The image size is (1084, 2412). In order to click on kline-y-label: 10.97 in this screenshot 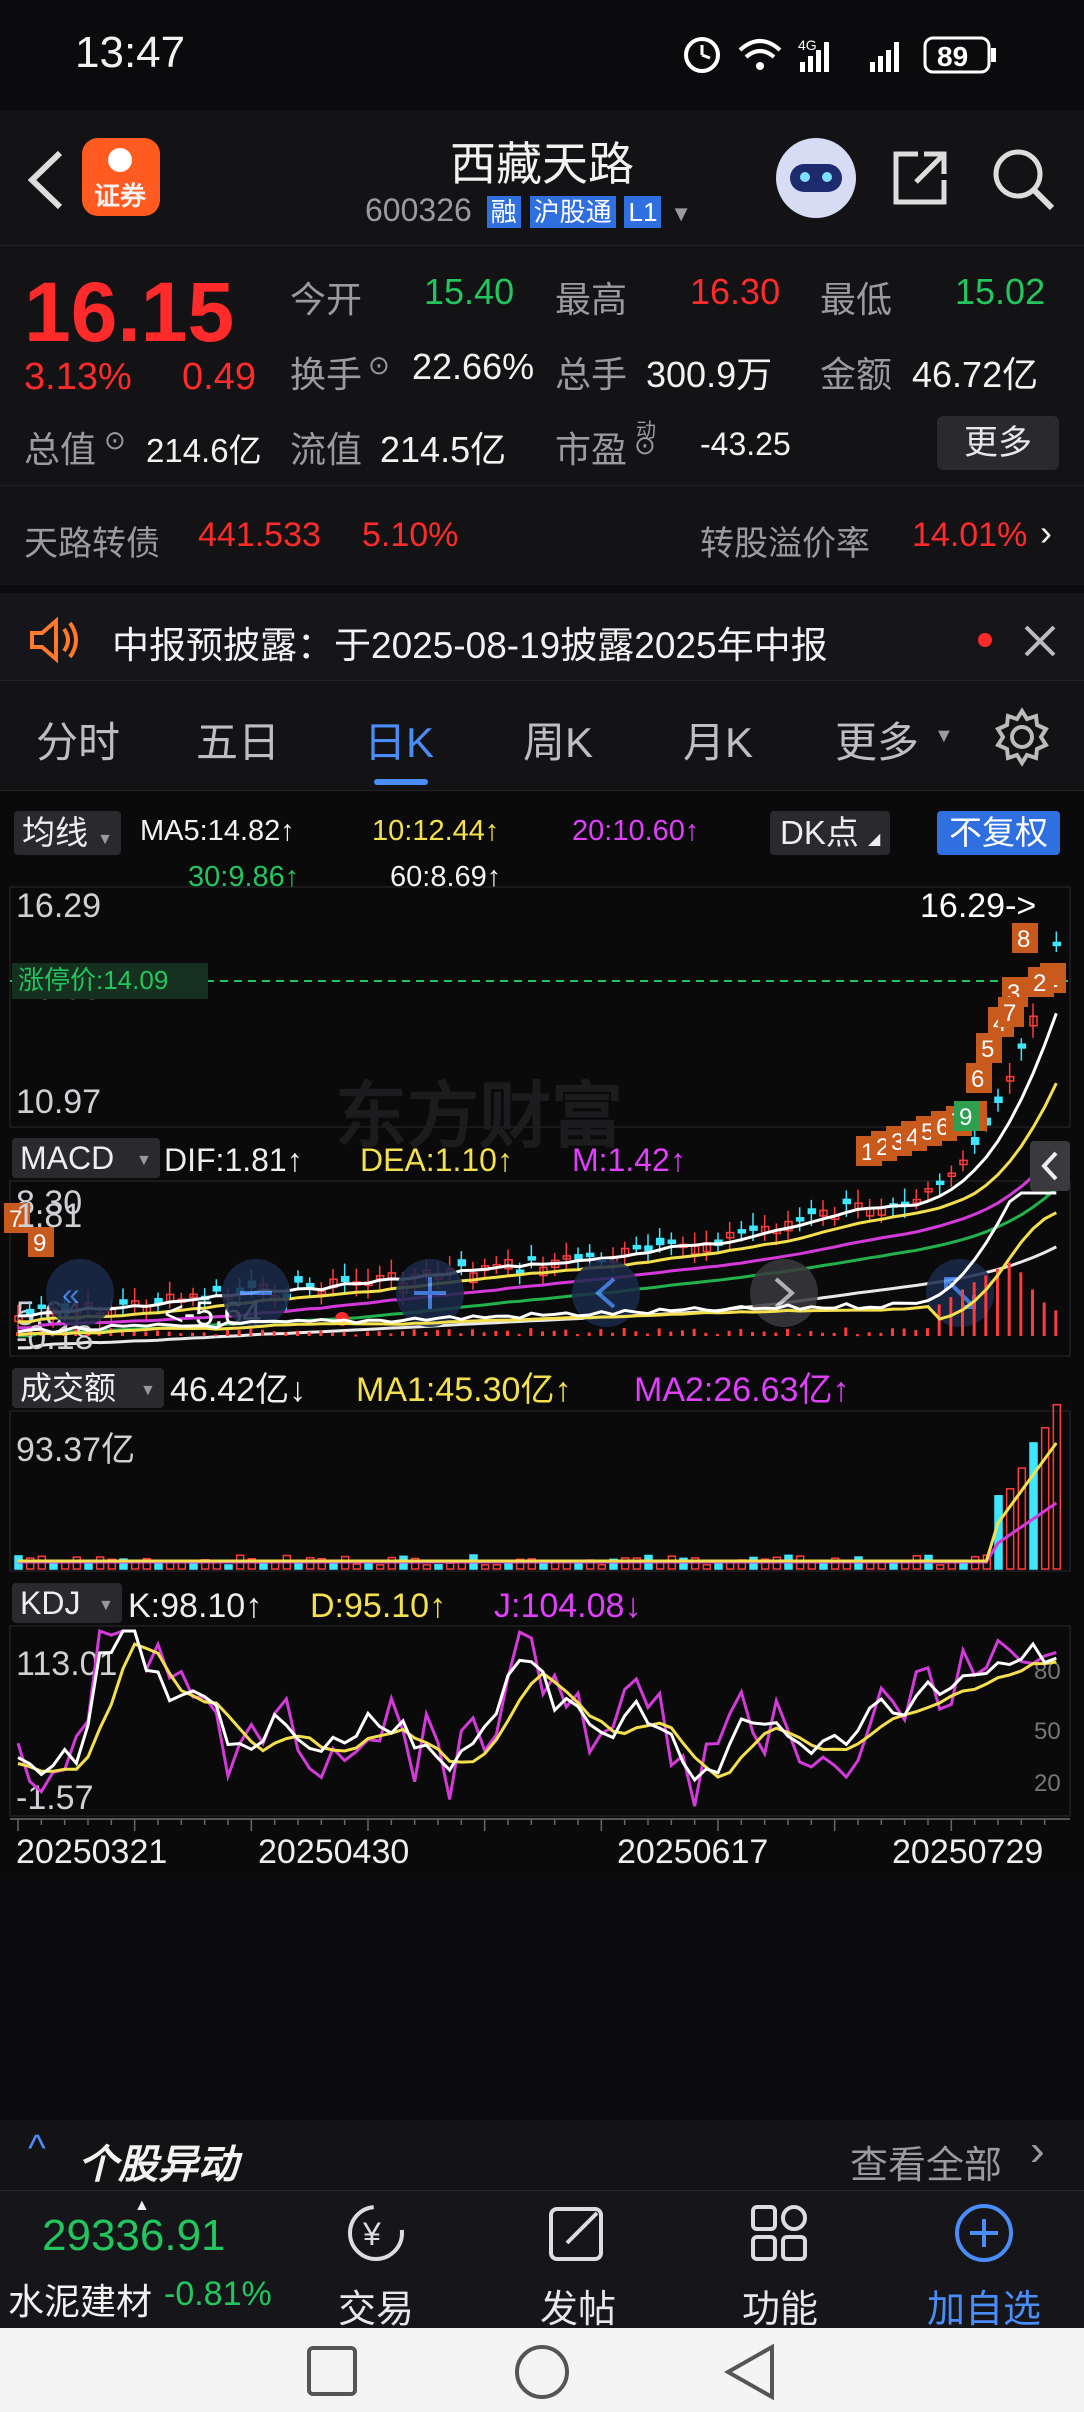, I will do `click(58, 1102)`.